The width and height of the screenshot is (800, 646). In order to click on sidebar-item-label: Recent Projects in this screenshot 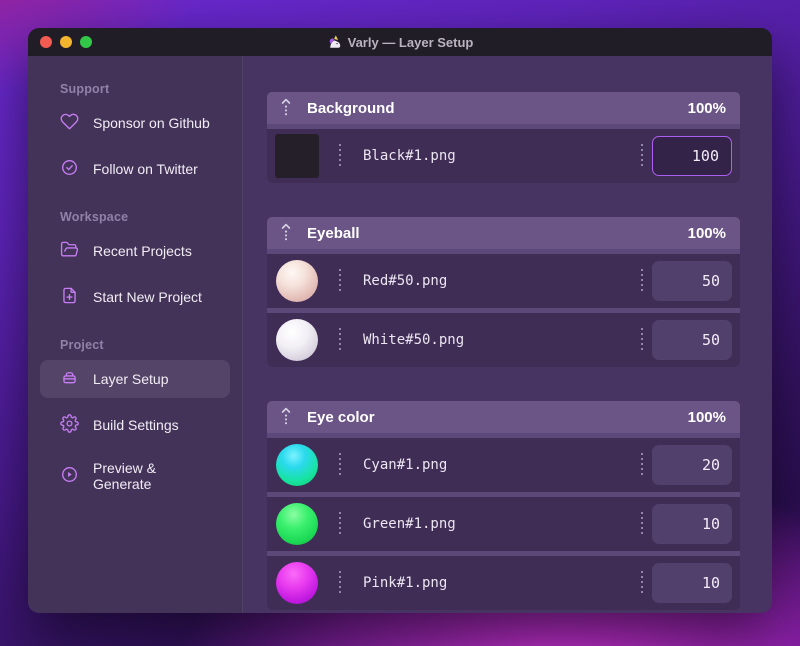, I will do `click(142, 251)`.